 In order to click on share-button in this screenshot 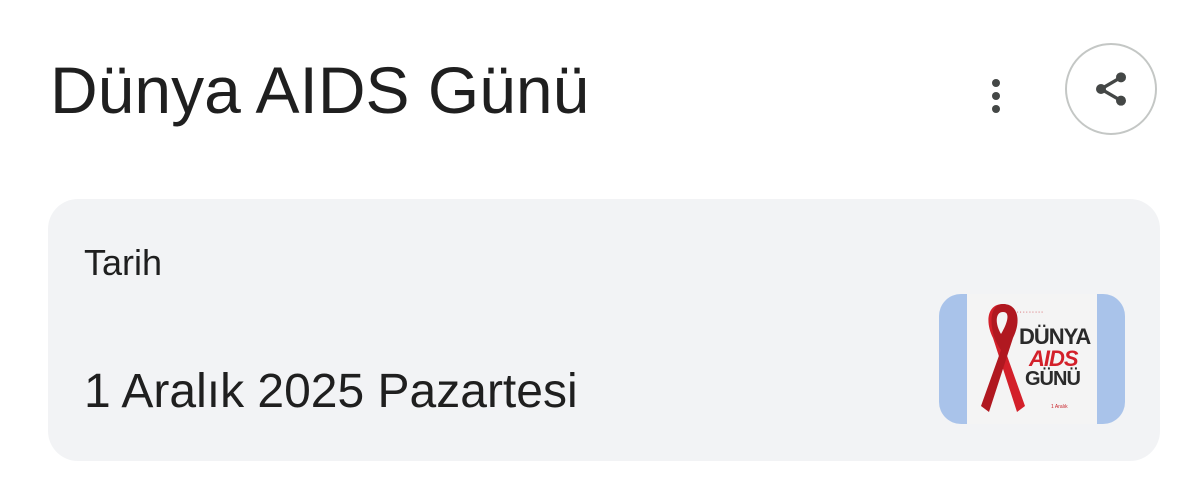, I will do `click(1111, 89)`.